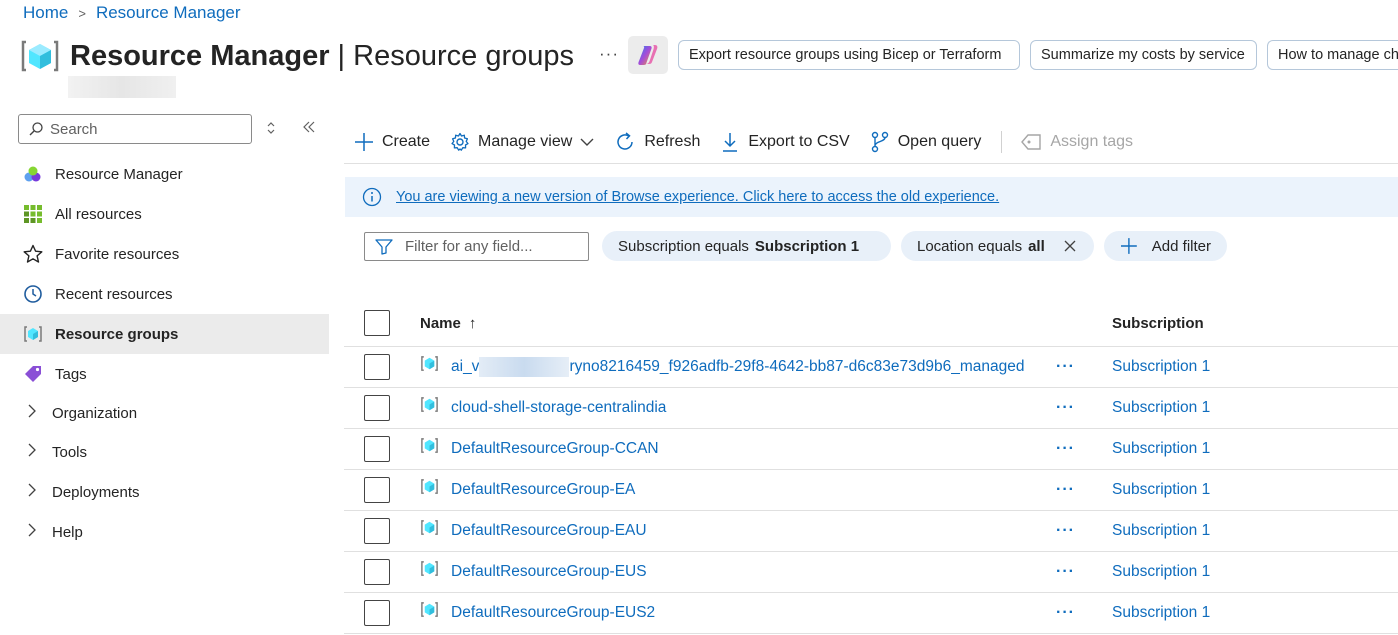  I want to click on sidebar-group-deployments: Deployments, so click(164, 492).